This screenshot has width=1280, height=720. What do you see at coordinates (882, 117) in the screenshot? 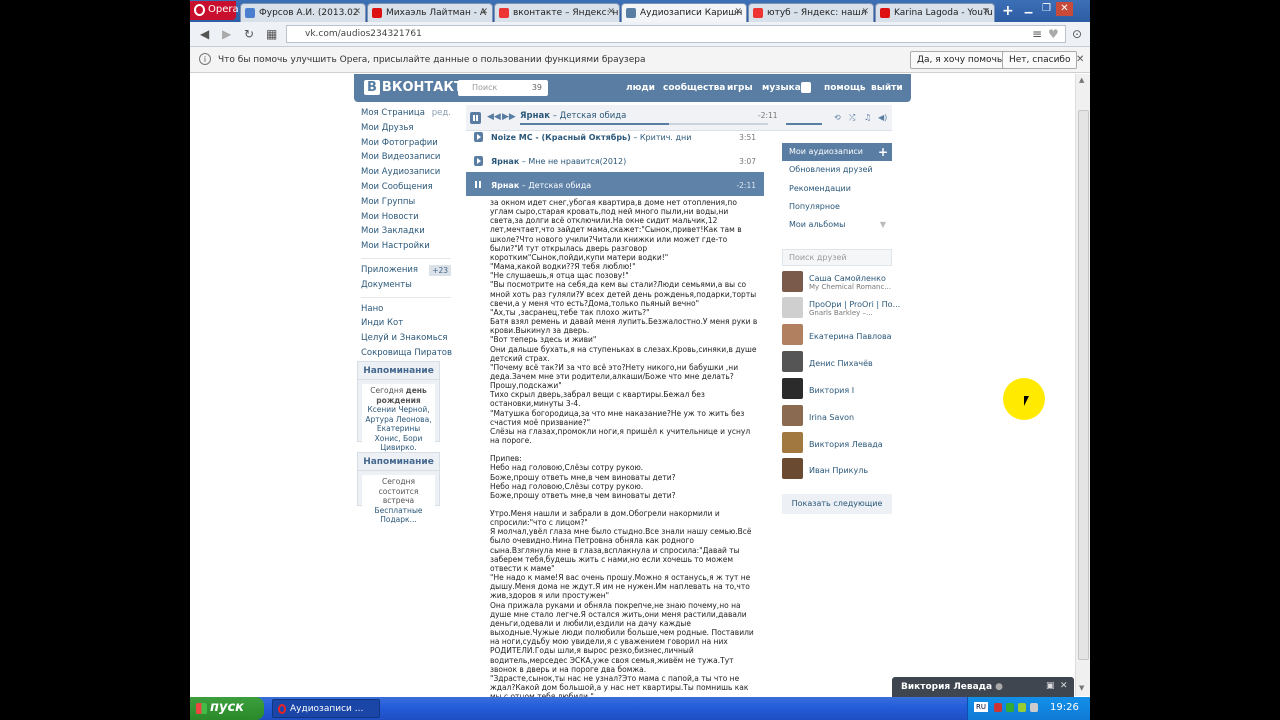
I see `broadcast-icon: ◀)` at bounding box center [882, 117].